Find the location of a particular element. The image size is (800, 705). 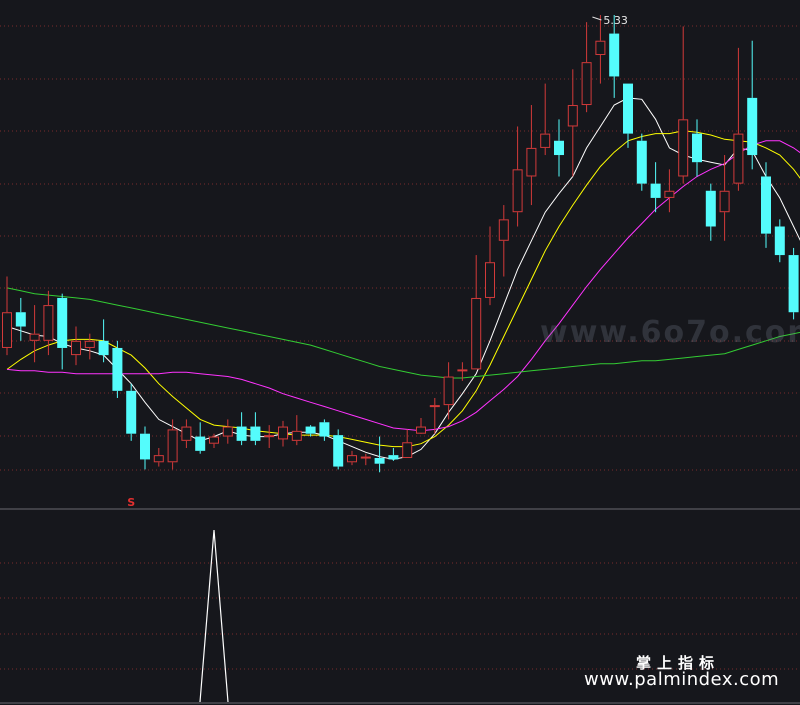

indicator-spike-line is located at coordinates (214, 616).